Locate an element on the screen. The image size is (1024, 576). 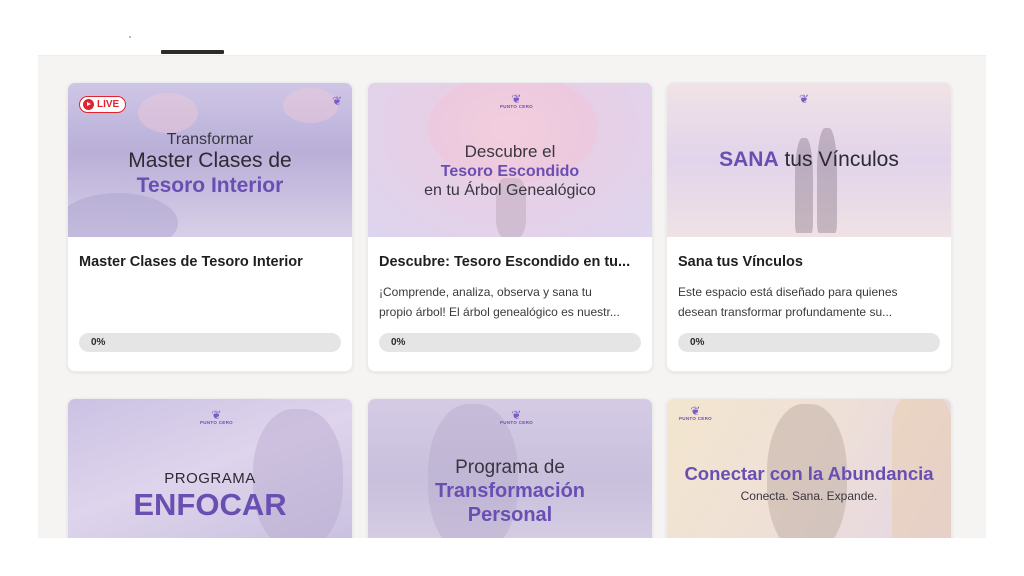
thumb-line: Programa de is located at coordinates (510, 467).